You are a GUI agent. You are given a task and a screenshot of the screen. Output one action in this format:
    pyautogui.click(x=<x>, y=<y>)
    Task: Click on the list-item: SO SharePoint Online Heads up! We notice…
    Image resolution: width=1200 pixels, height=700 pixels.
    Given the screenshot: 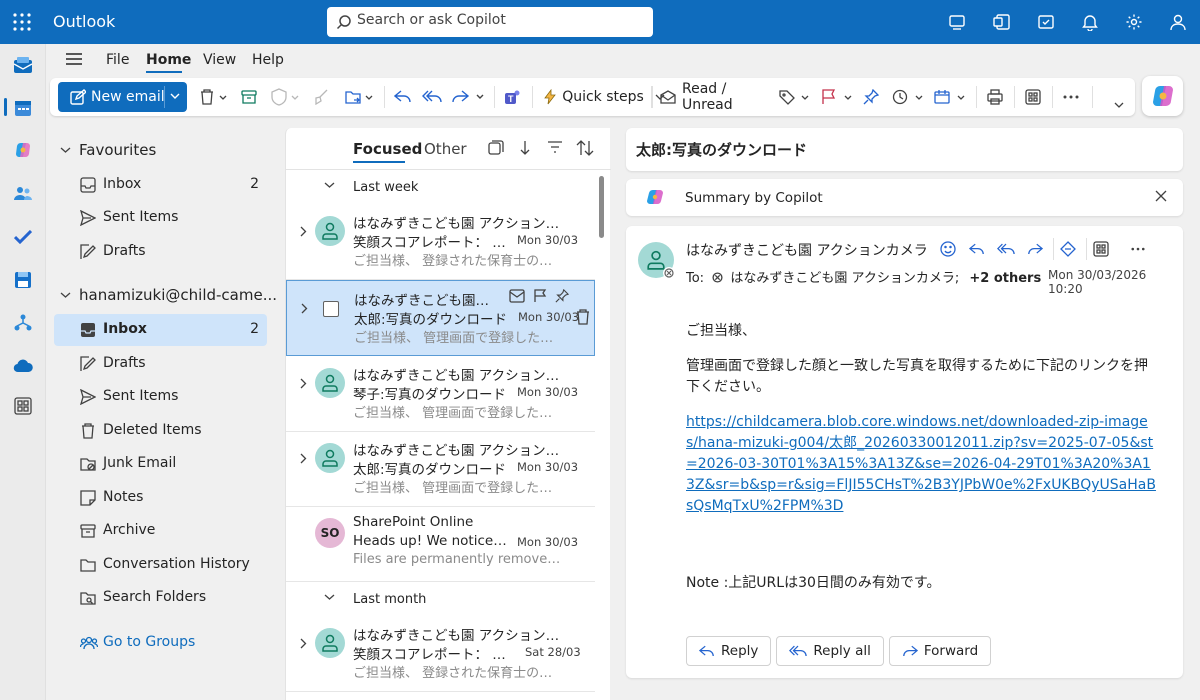 What is the action you would take?
    pyautogui.click(x=440, y=544)
    